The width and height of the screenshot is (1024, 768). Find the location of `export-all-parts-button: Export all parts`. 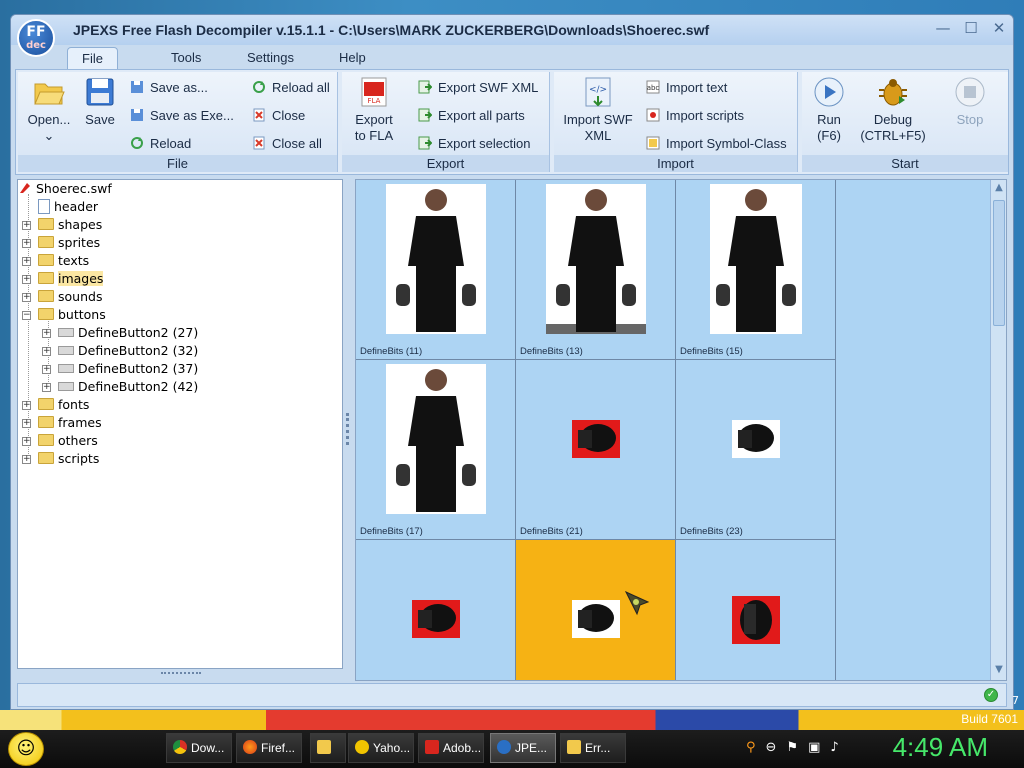

export-all-parts-button: Export all parts is located at coordinates (471, 116).